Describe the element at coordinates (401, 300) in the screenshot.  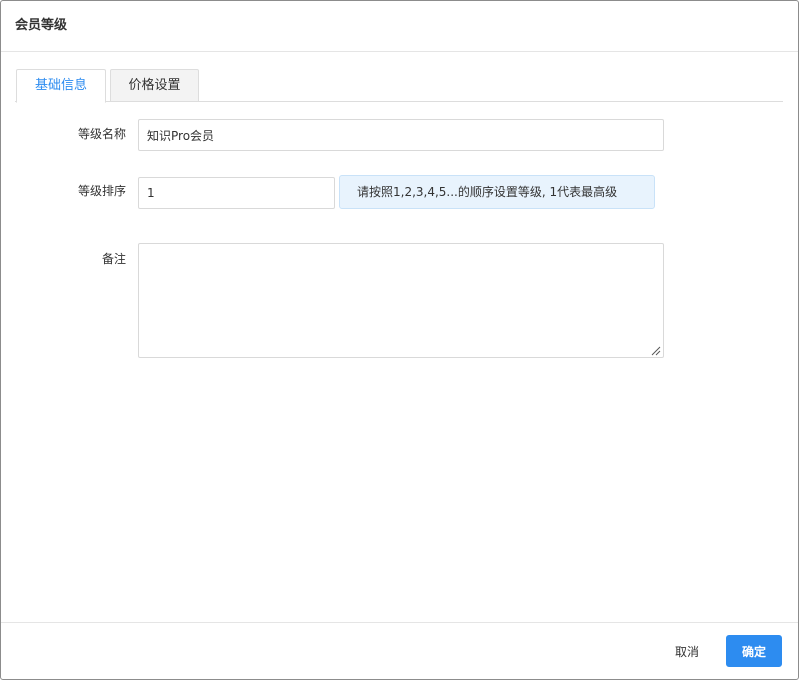
I see `remark-textarea` at that location.